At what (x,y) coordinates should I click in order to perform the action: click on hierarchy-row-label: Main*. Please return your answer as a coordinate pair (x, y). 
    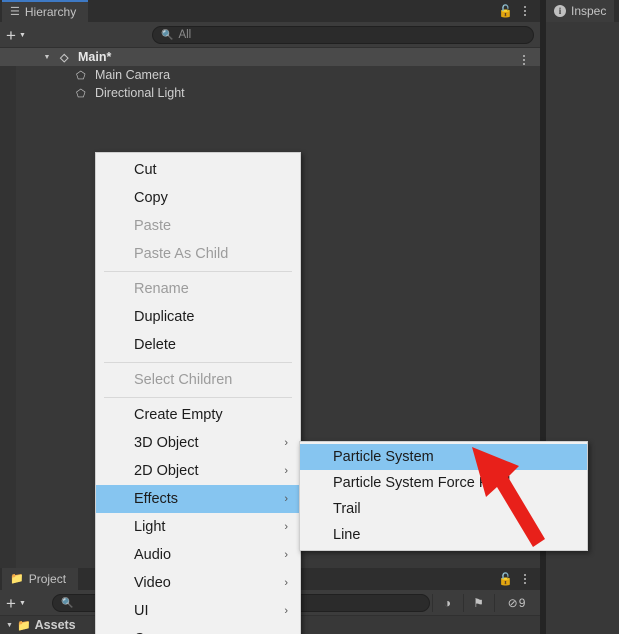
    Looking at the image, I should click on (95, 57).